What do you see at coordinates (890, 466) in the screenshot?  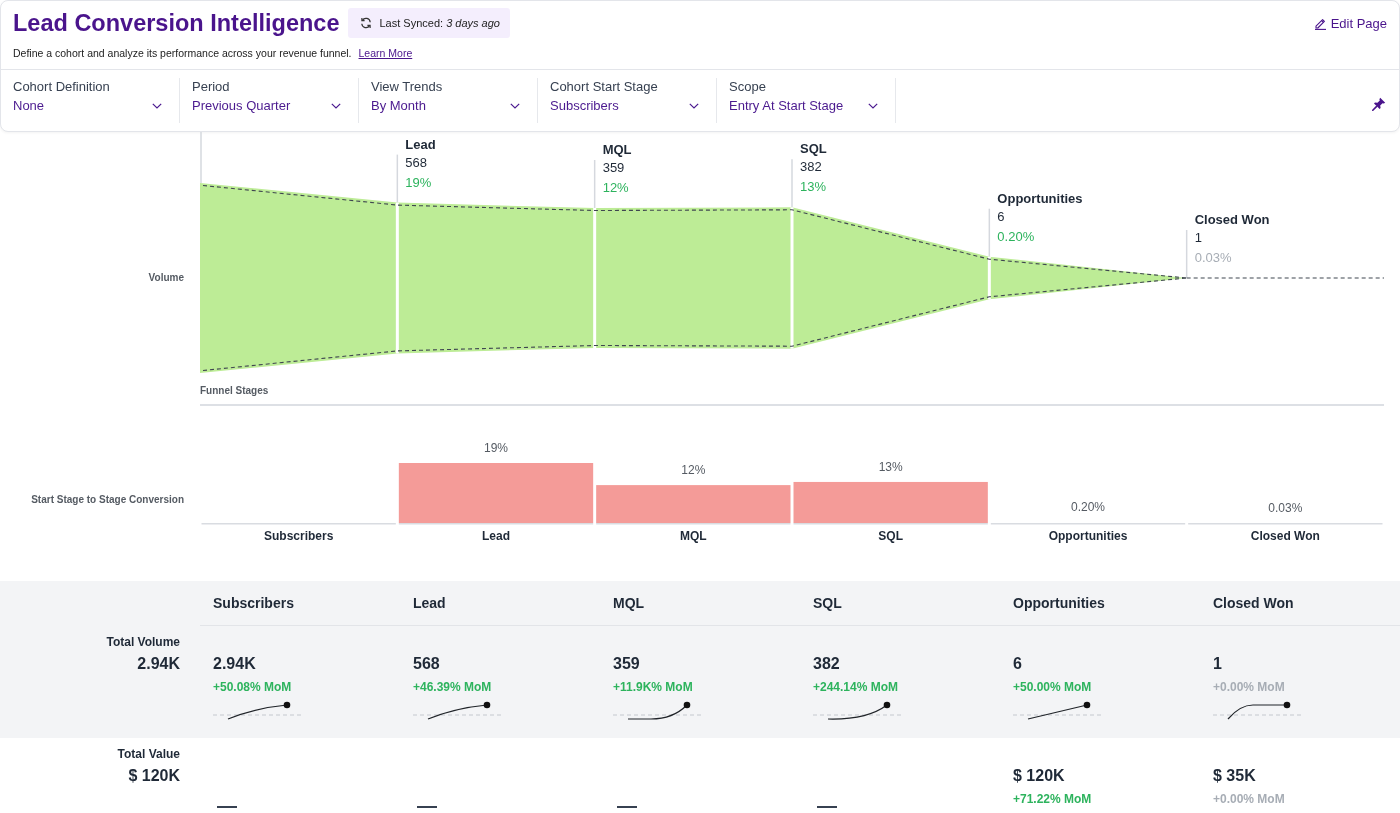 I see `bar-value-label: 13%` at bounding box center [890, 466].